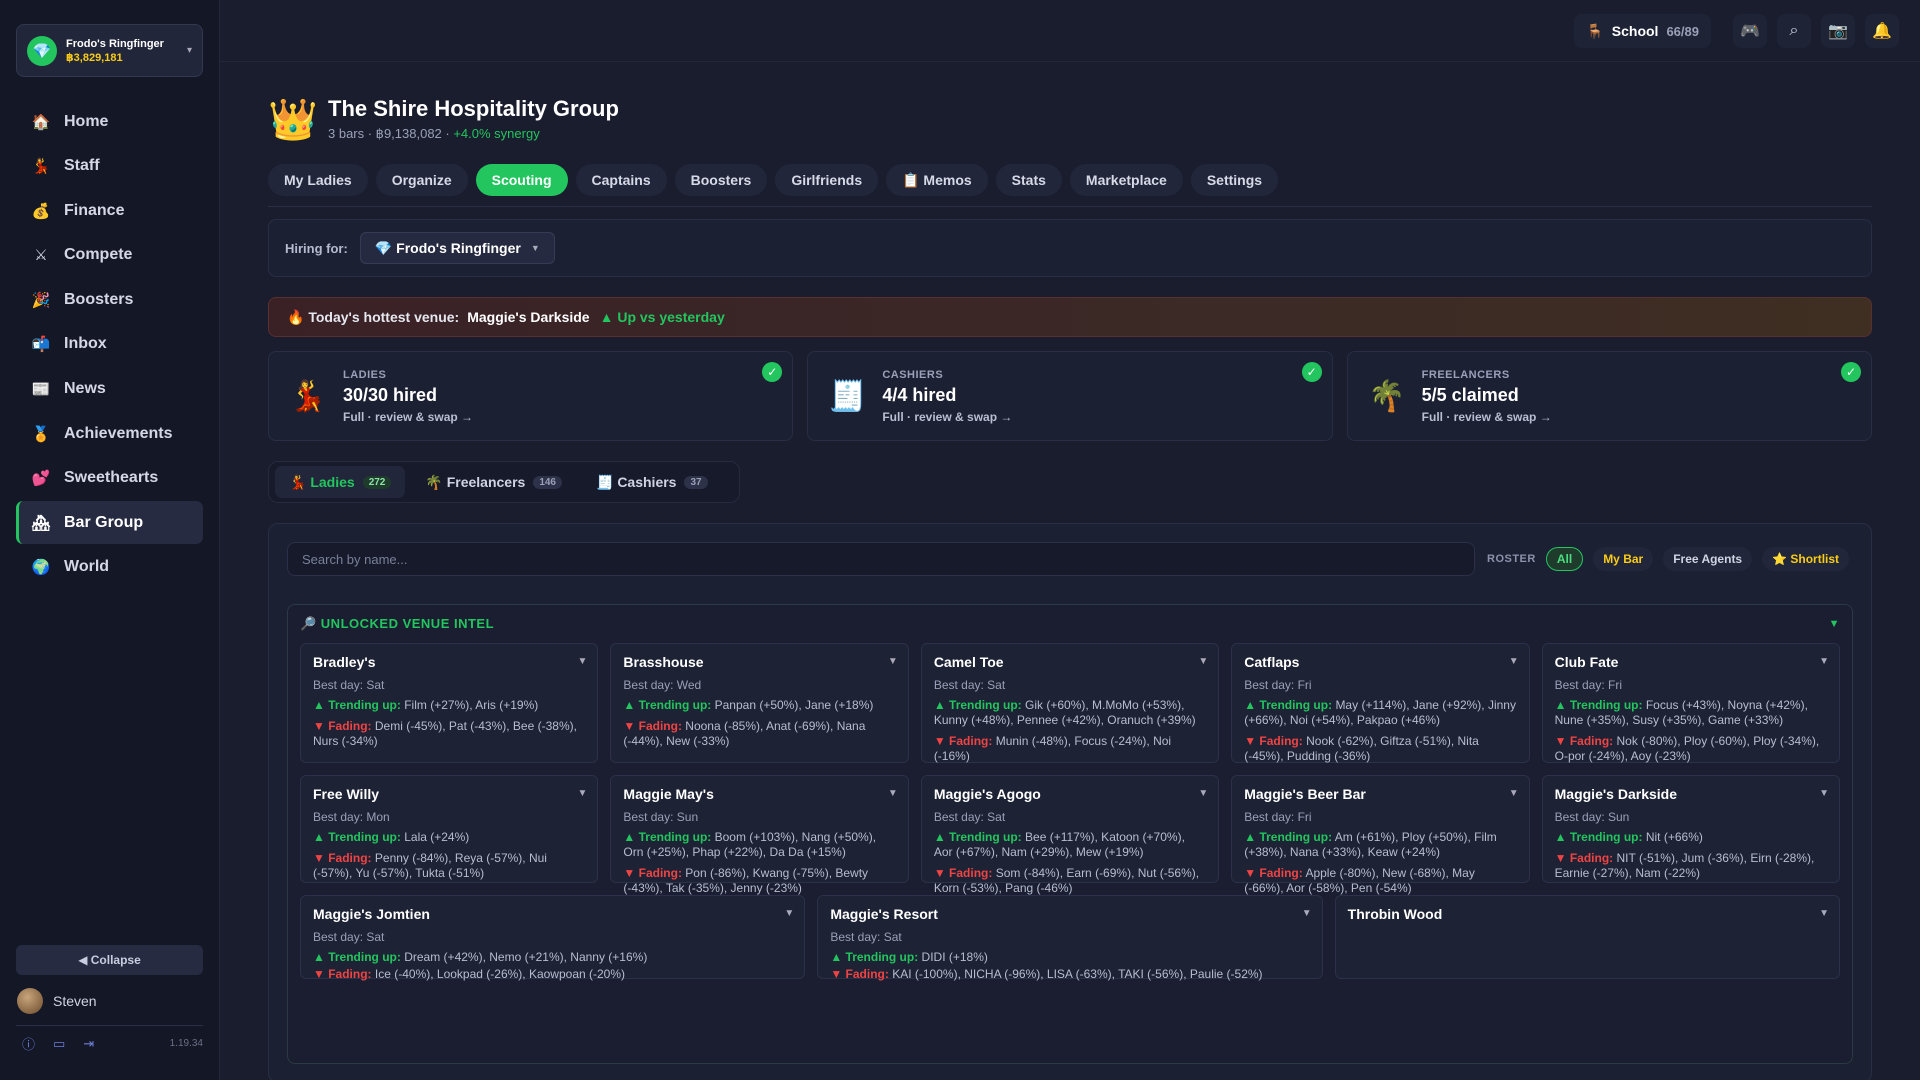 The width and height of the screenshot is (1920, 1080). I want to click on subtab-freelancers: 🌴 Freelancers 146, so click(493, 482).